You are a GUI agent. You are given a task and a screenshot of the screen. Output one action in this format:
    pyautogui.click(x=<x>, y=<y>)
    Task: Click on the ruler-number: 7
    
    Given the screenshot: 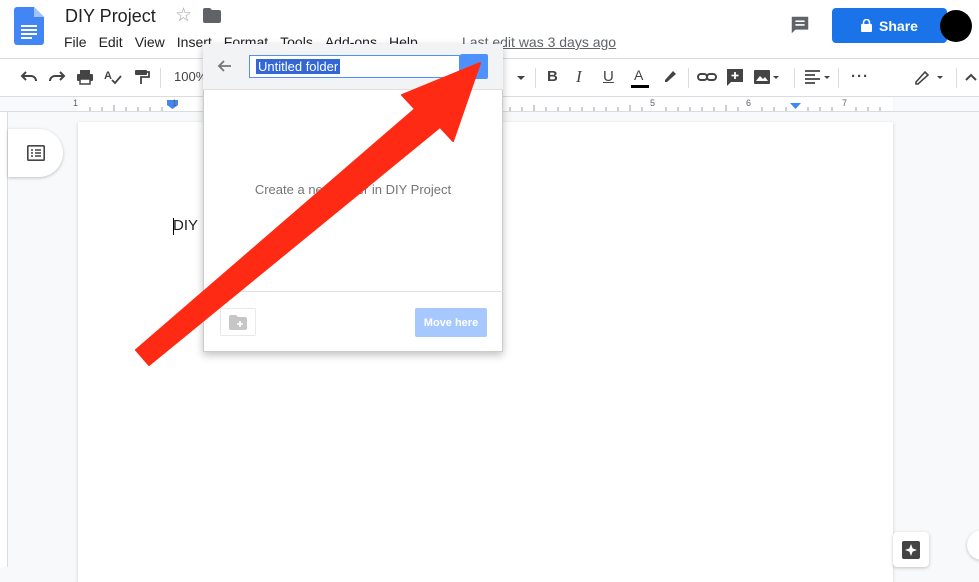 What is the action you would take?
    pyautogui.click(x=845, y=103)
    